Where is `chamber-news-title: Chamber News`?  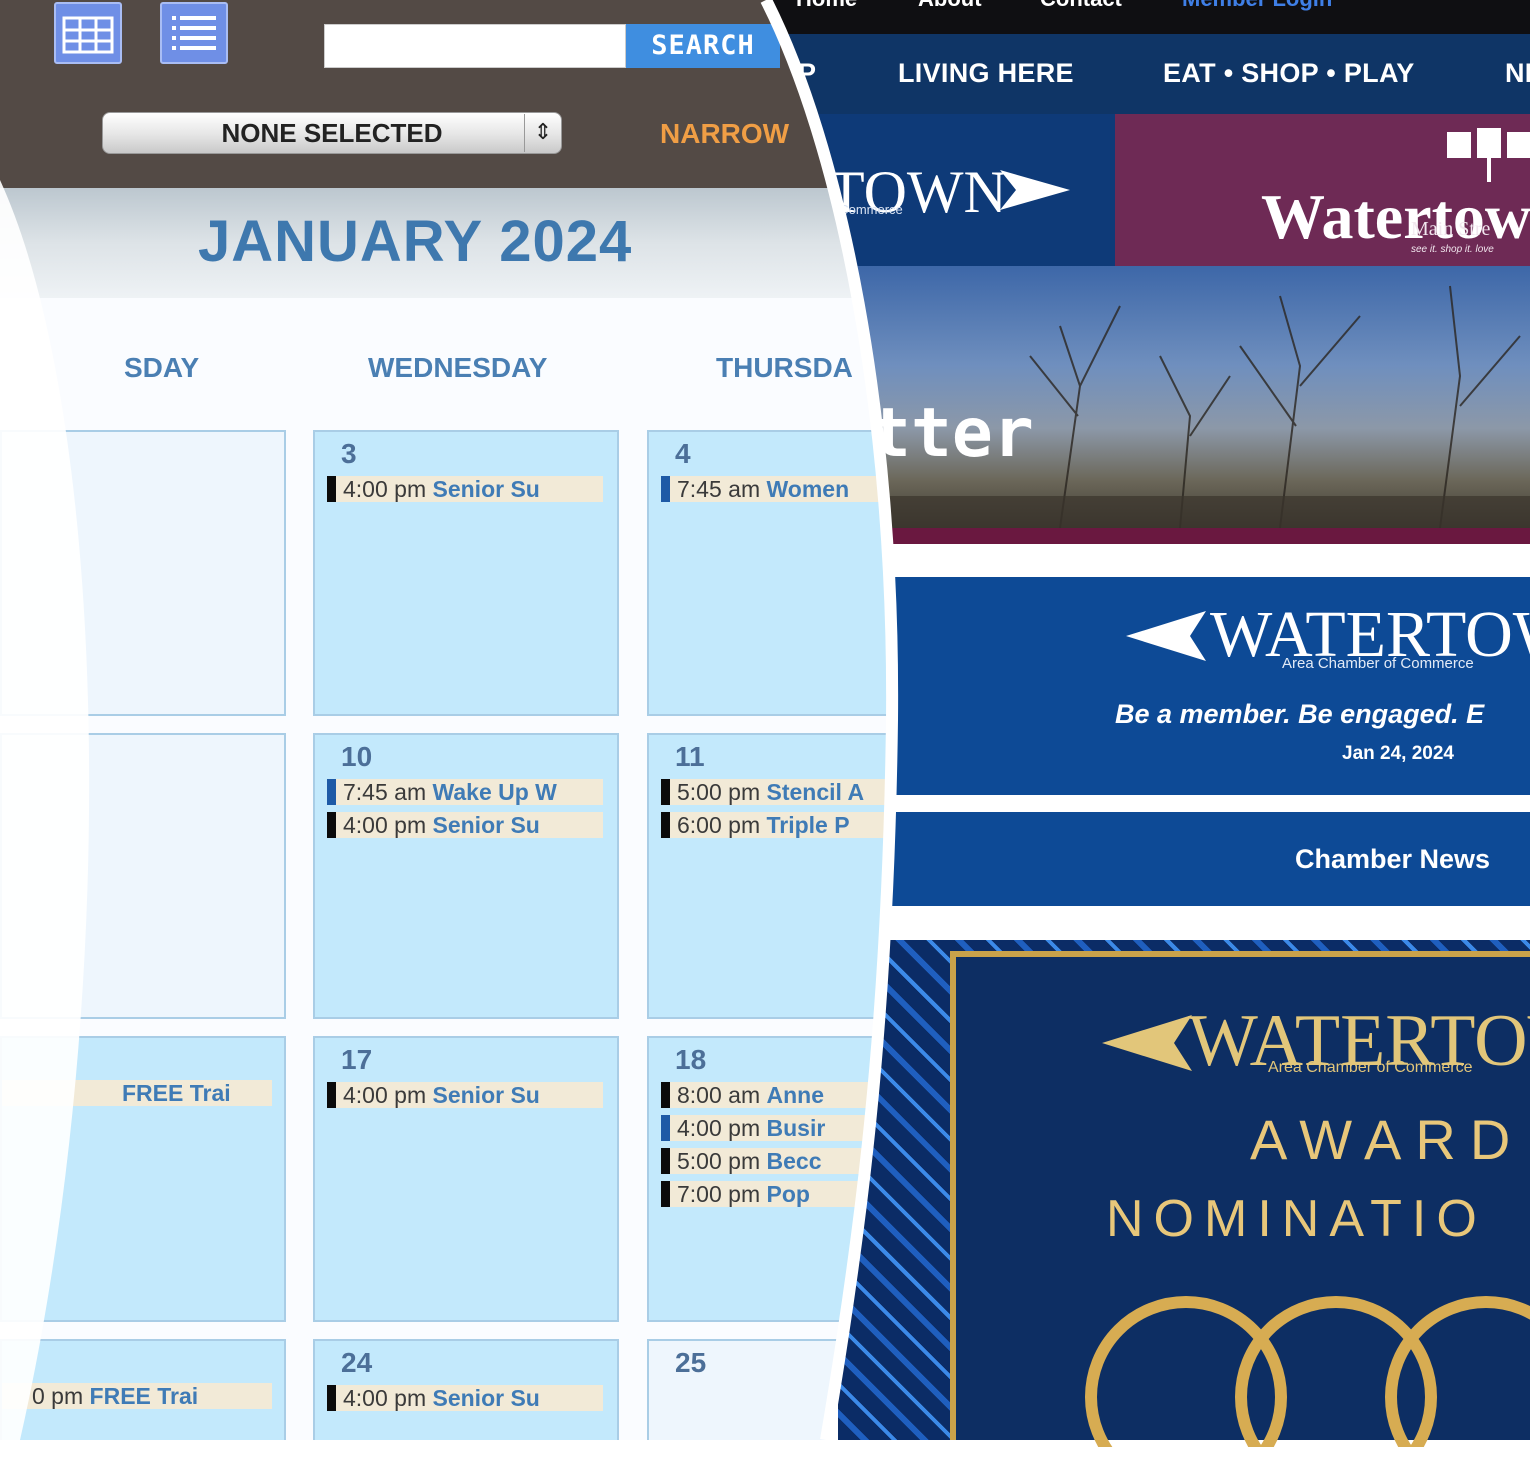
chamber-news-title: Chamber News is located at coordinates (1393, 859).